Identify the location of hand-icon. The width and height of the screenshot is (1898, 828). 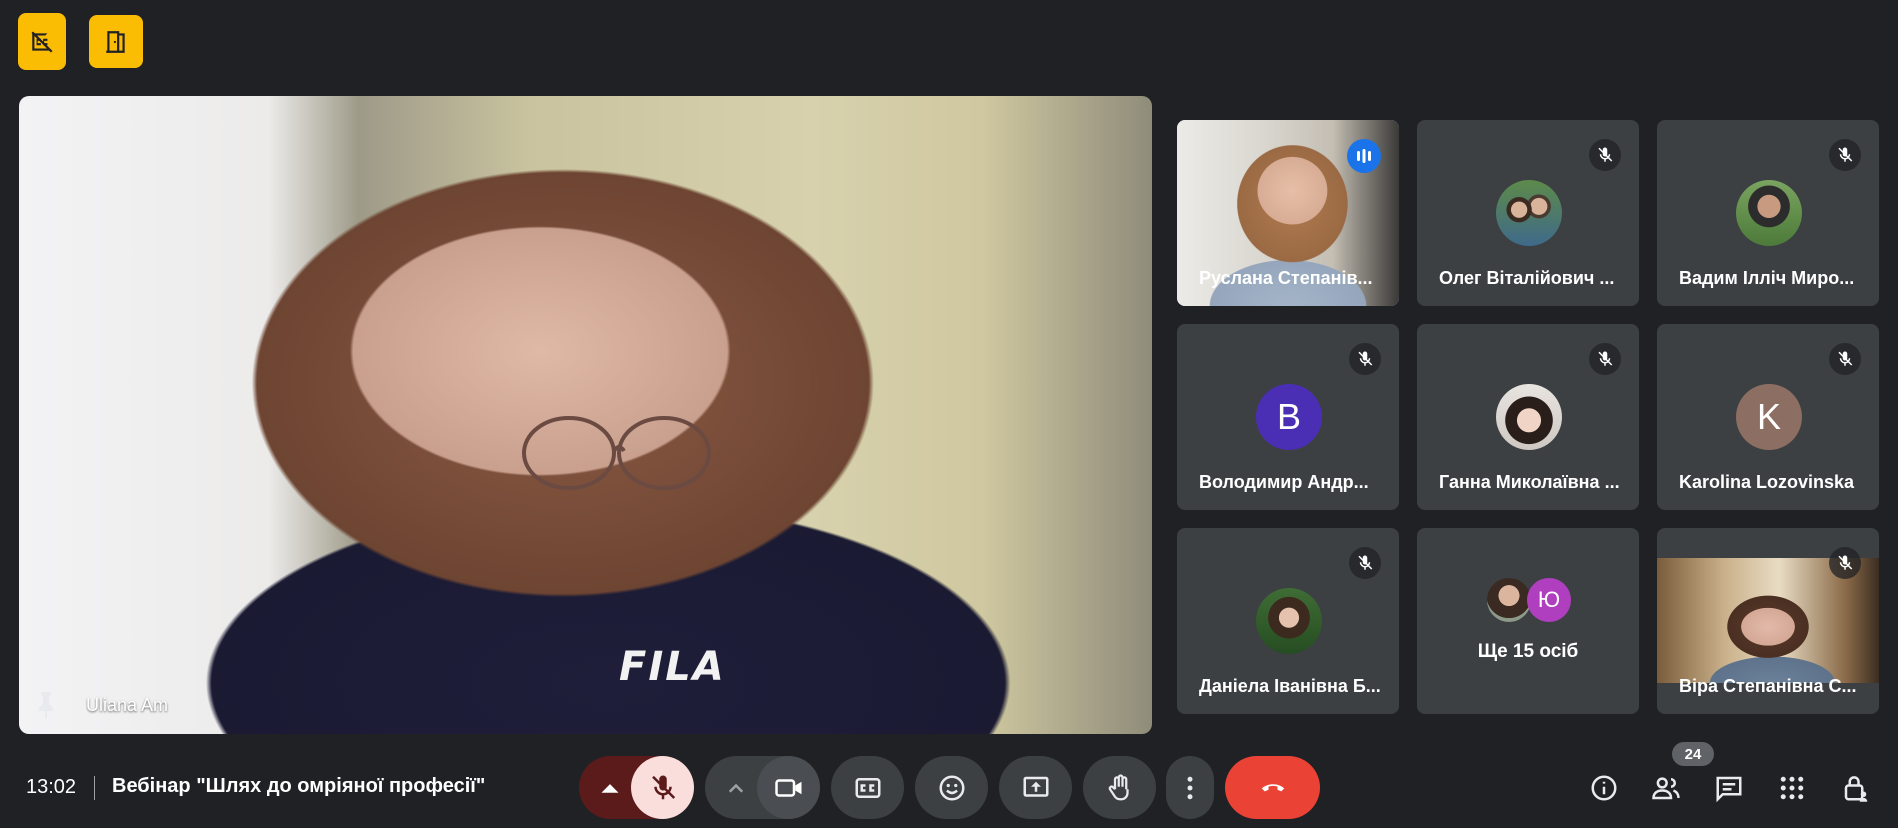
(1118, 786).